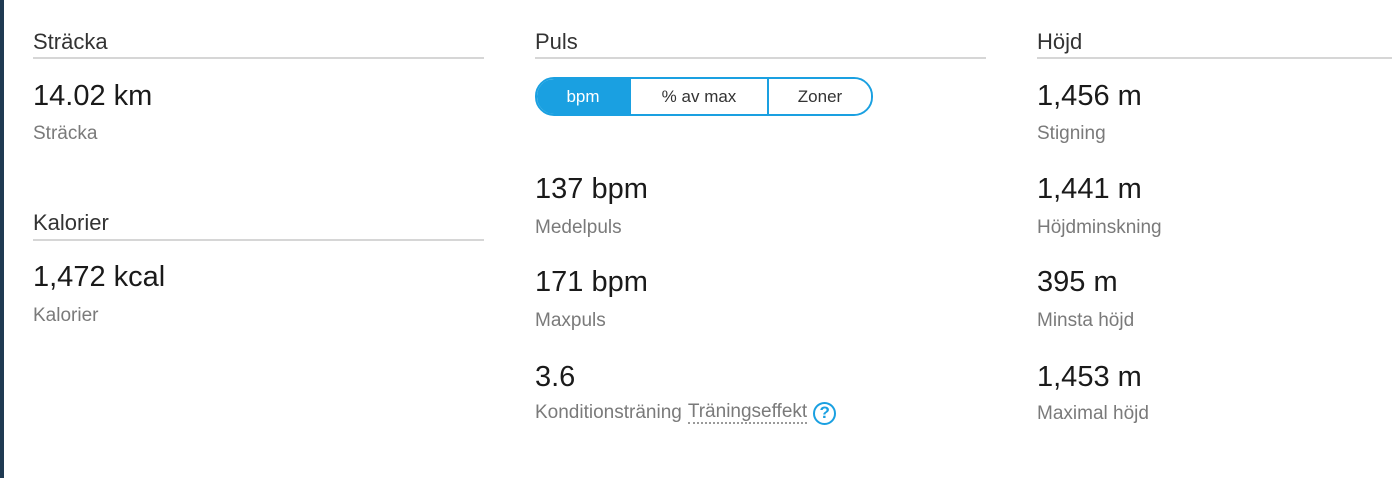 The width and height of the screenshot is (1392, 478). I want to click on max-elevation-value: 1,453 m, so click(1089, 377).